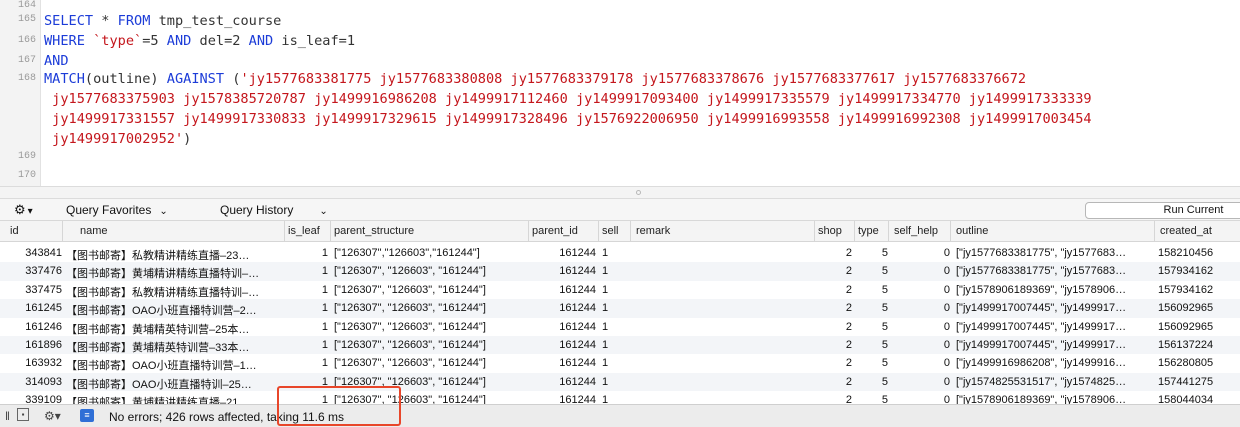  What do you see at coordinates (1186, 231) in the screenshot?
I see `column-header-created-at: created_at` at bounding box center [1186, 231].